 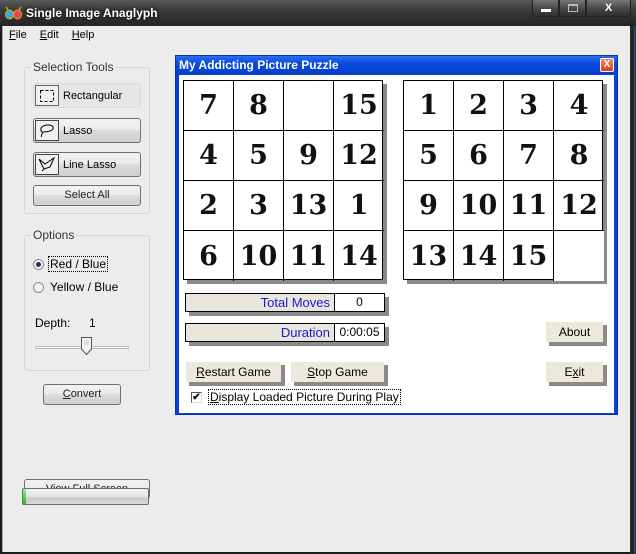 What do you see at coordinates (47, 95) in the screenshot?
I see `rectangle-select-icon` at bounding box center [47, 95].